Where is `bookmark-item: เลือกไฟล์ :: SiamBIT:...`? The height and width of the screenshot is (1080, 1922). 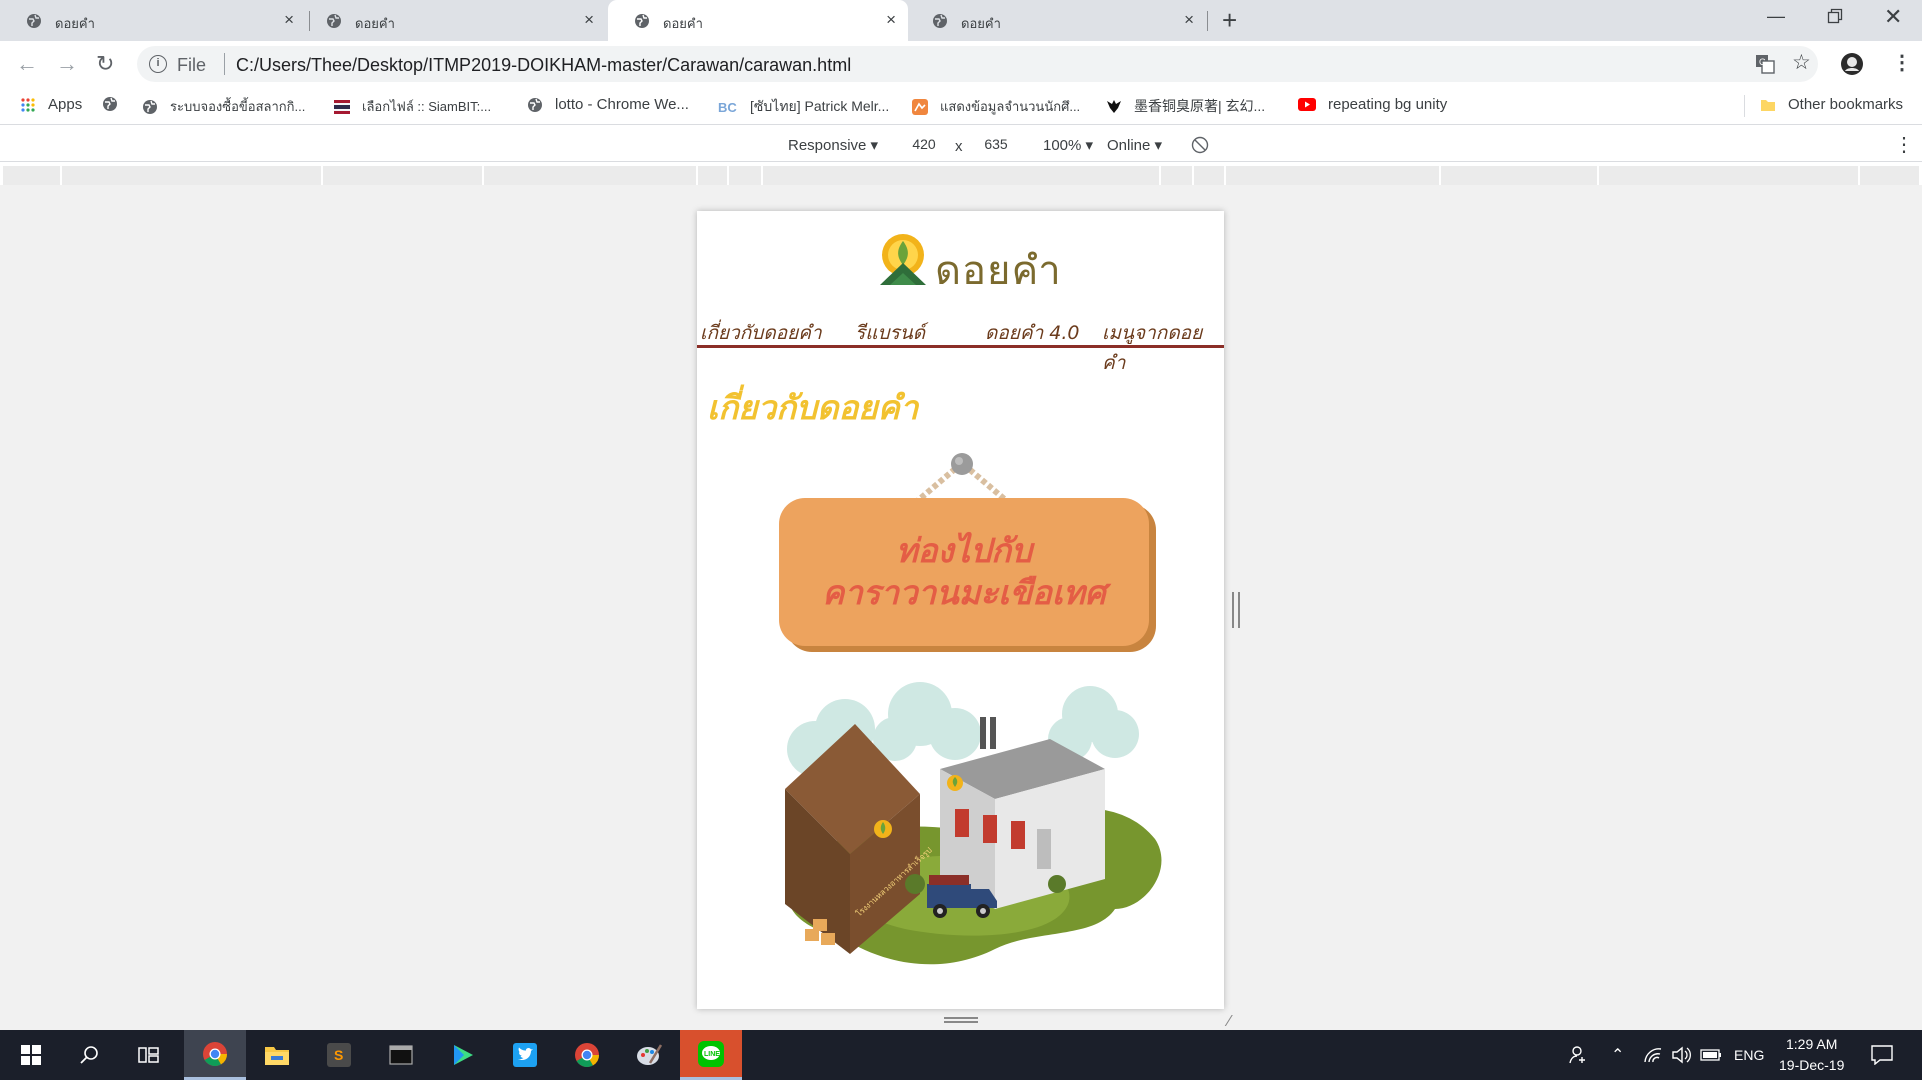
bookmark-item: เลือกไฟล์ :: SiamBIT:... is located at coordinates (412, 106).